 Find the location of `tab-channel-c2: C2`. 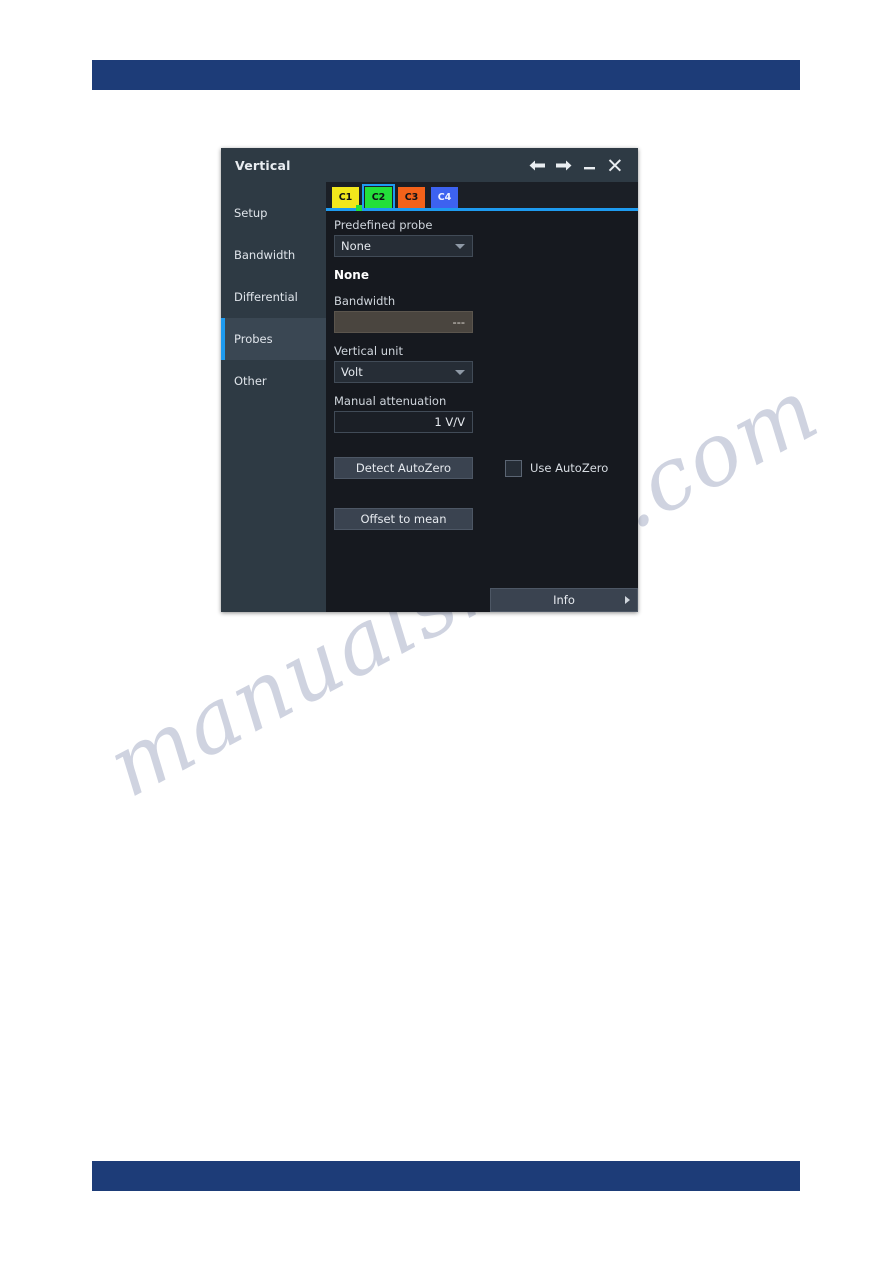

tab-channel-c2: C2 is located at coordinates (378, 197).